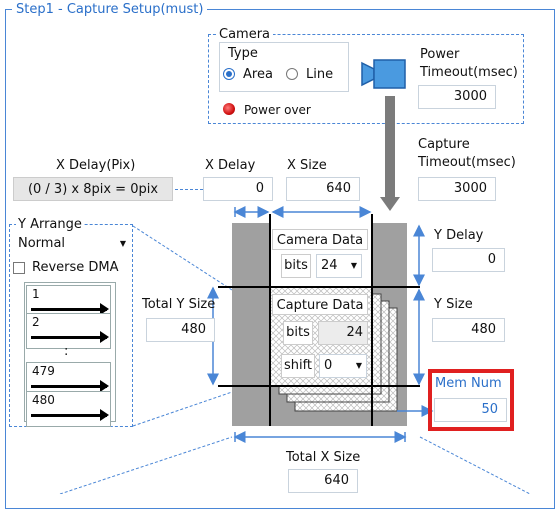 This screenshot has height=509, width=559. What do you see at coordinates (320, 304) in the screenshot?
I see `capture-data-title: Capture Data` at bounding box center [320, 304].